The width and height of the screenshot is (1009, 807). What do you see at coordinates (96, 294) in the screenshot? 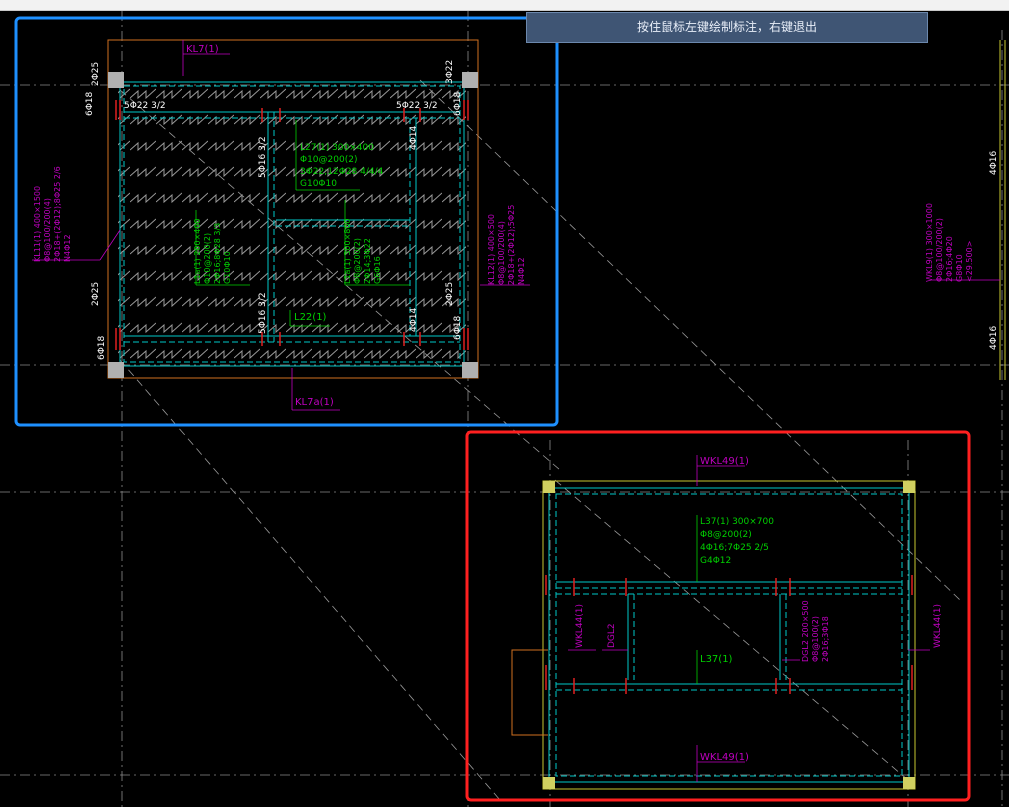
I see `rebar-2phi25-bottom-left: 2Φ25` at bounding box center [96, 294].